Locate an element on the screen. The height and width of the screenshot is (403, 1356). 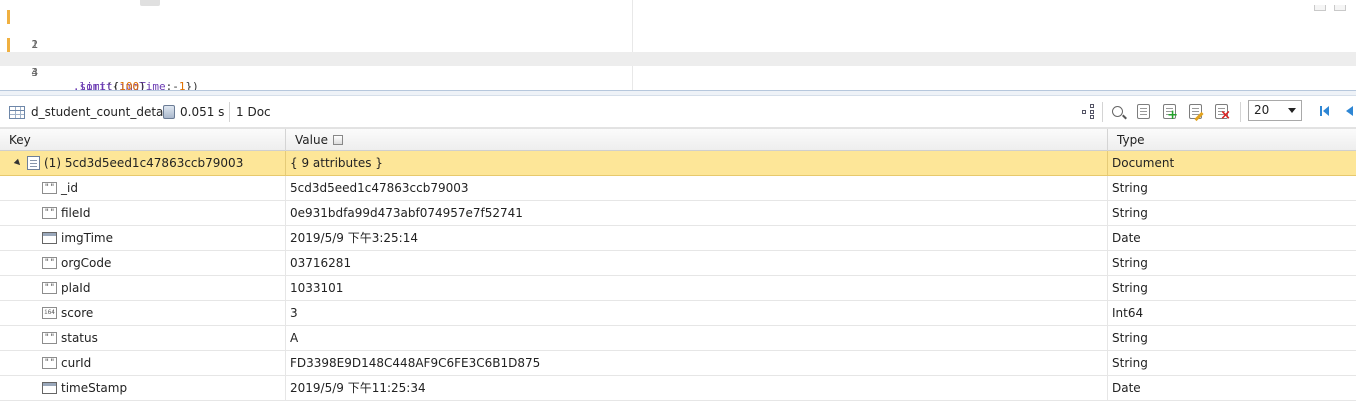
code-line-active: 4 .limit(100) is located at coordinates (678, 72).